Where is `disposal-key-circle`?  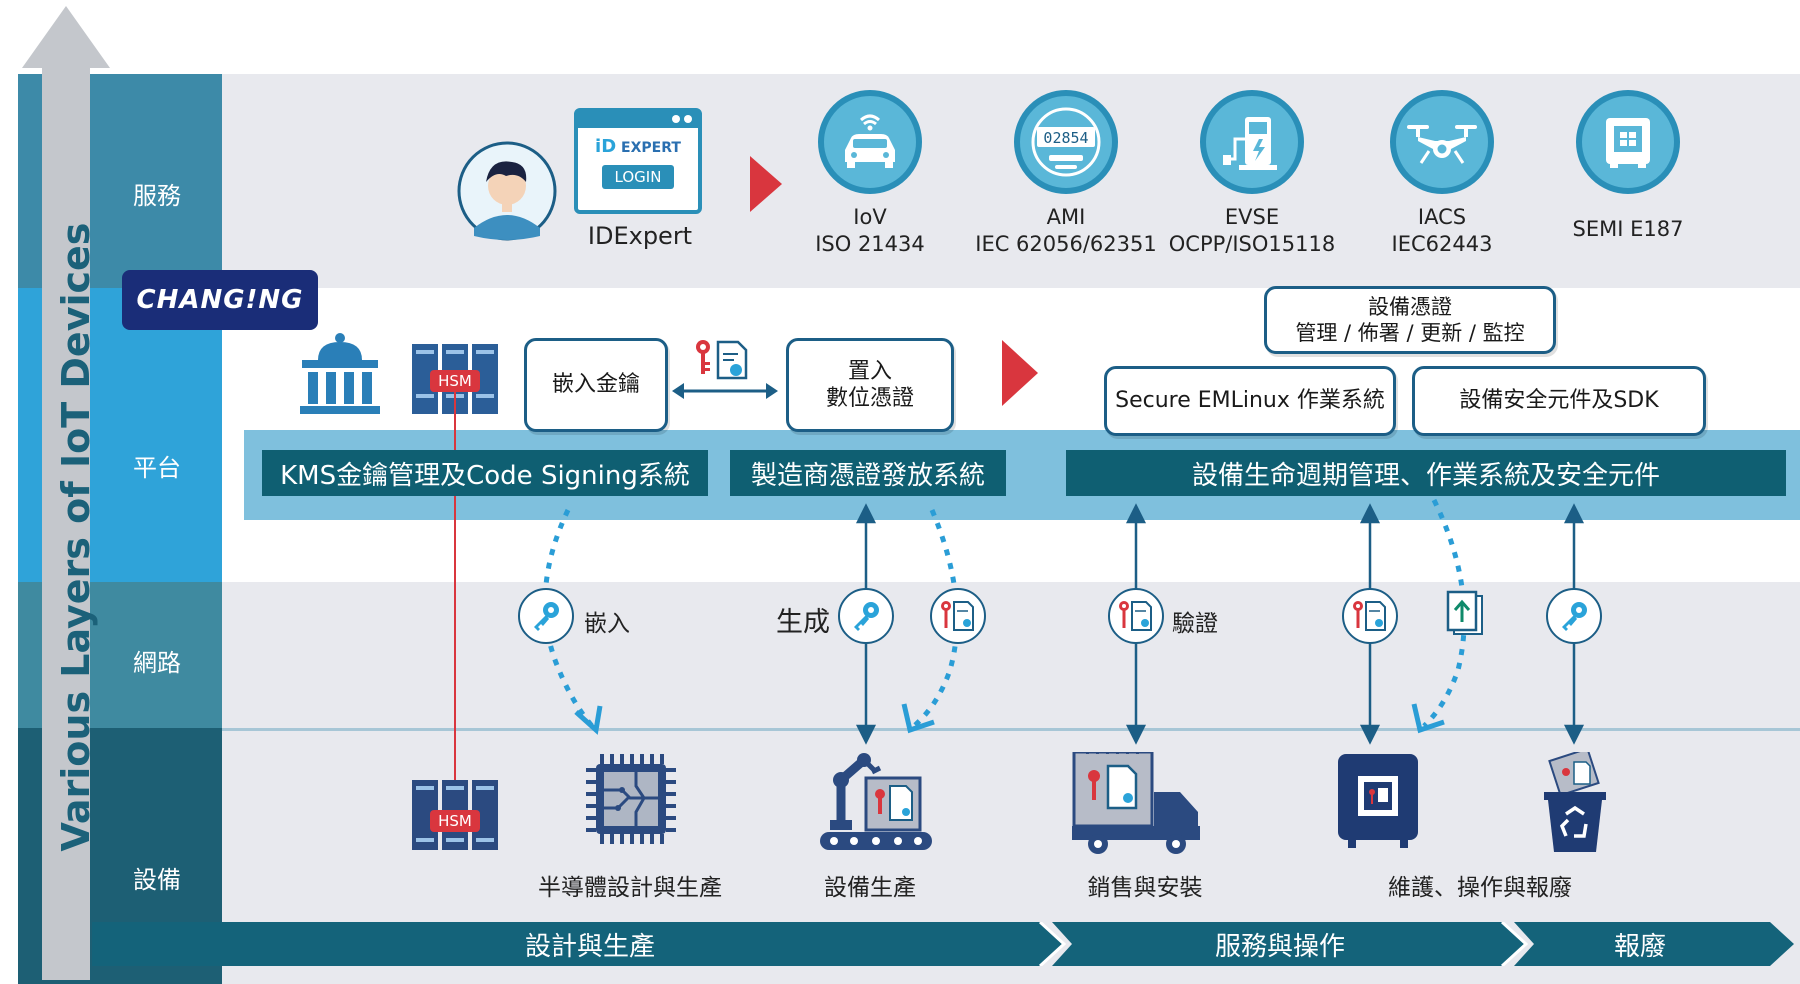 disposal-key-circle is located at coordinates (1574, 616).